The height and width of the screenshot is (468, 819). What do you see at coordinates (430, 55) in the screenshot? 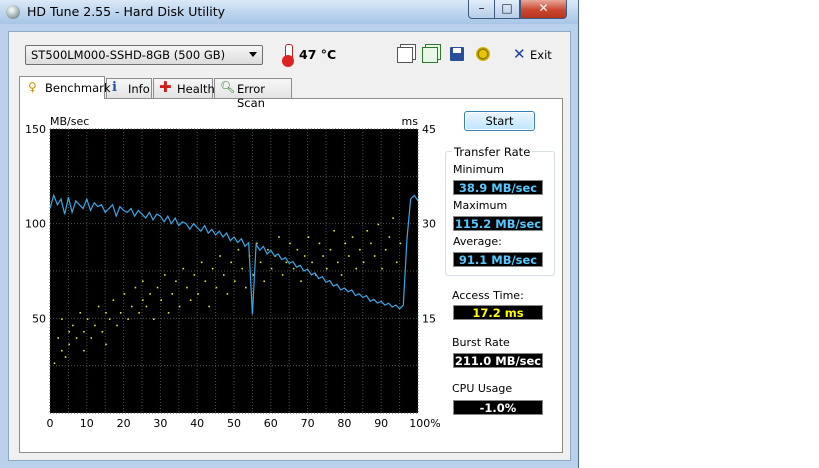
I see `copy-options-icon` at bounding box center [430, 55].